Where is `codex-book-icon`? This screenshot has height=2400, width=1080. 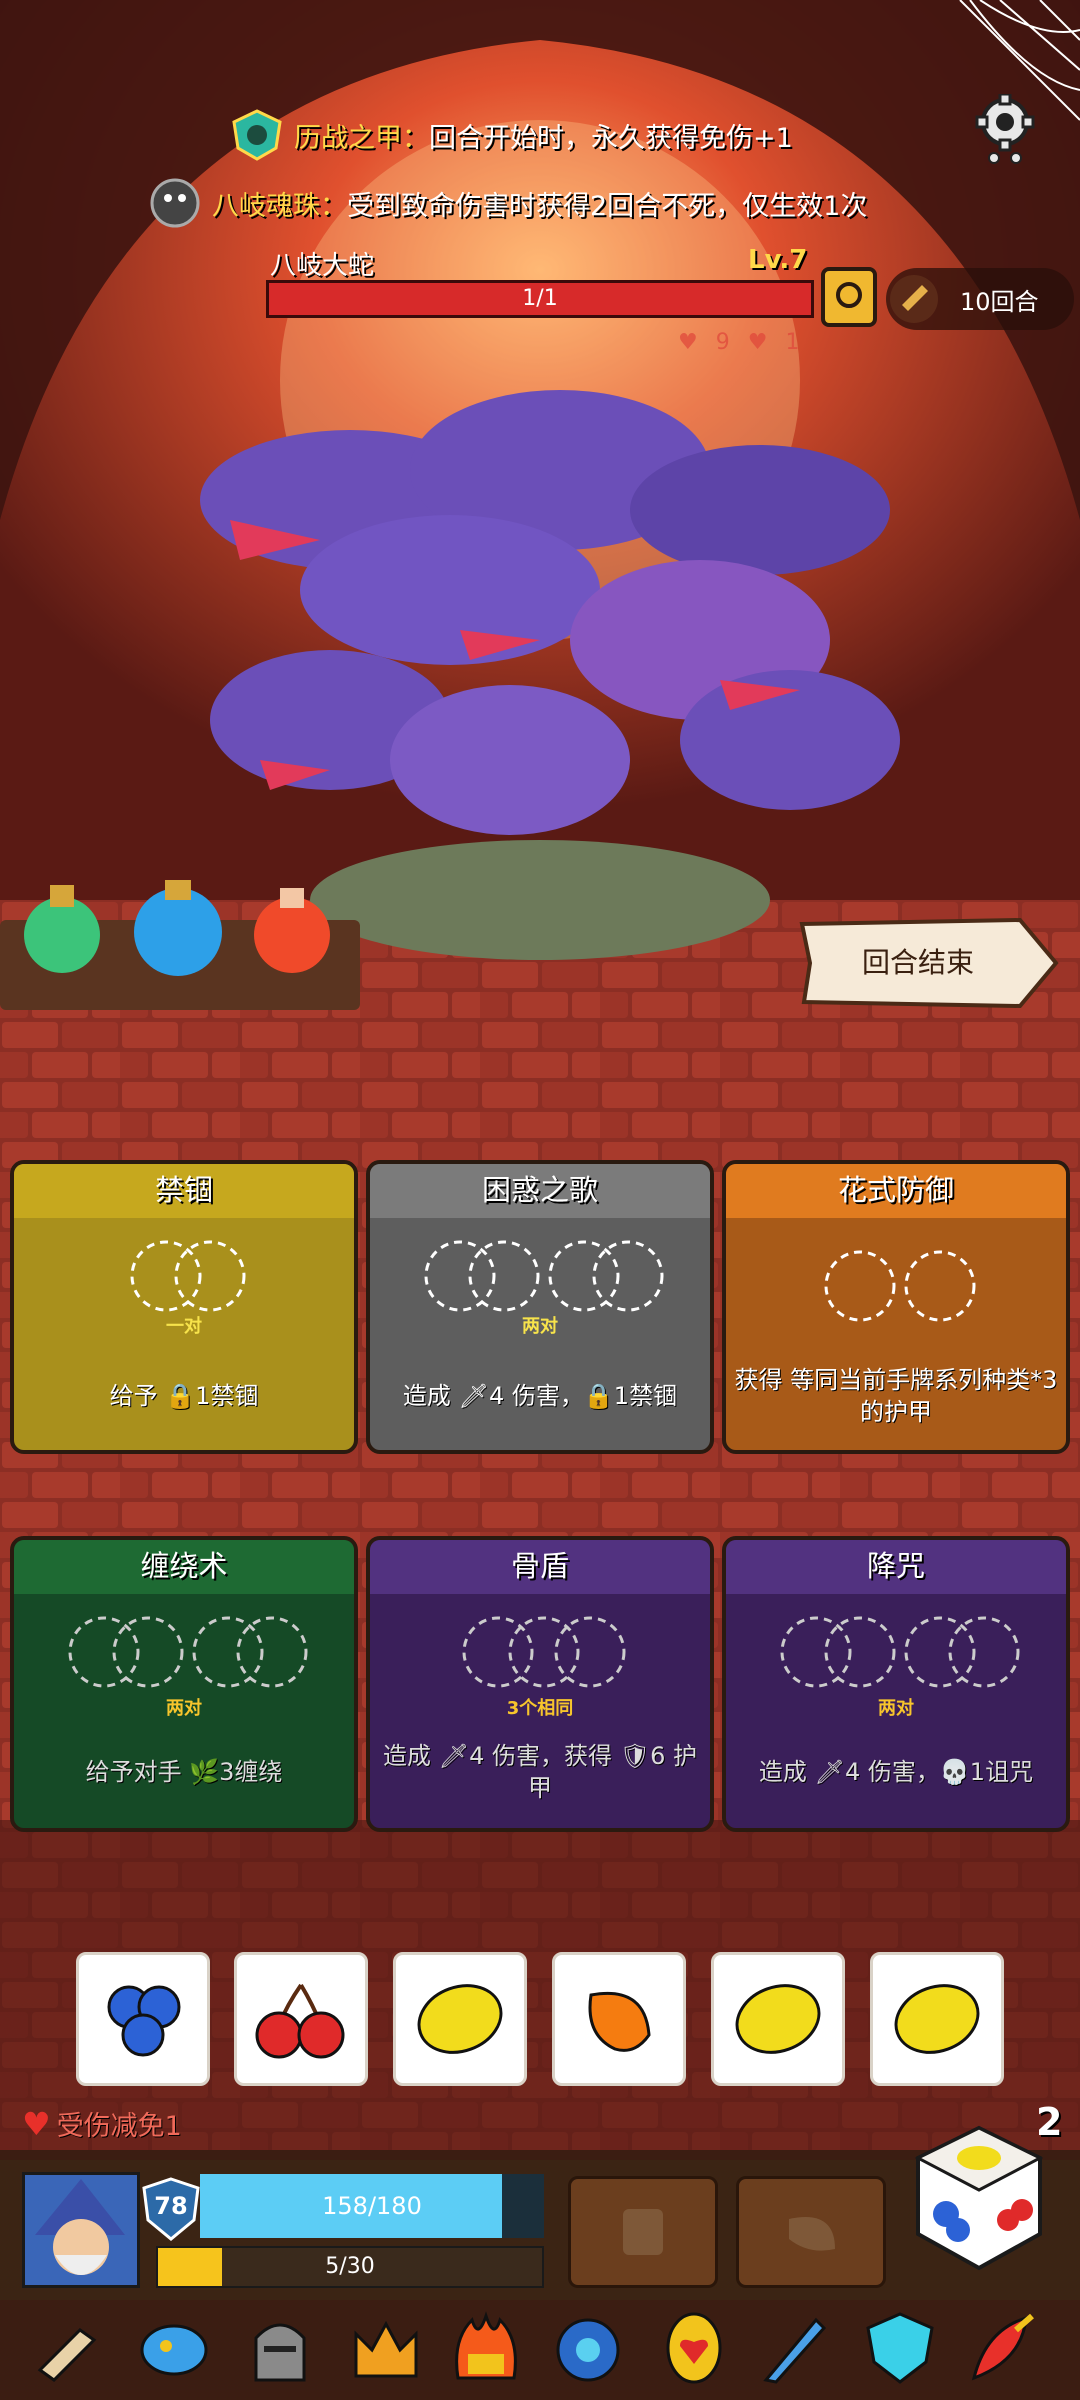
codex-book-icon is located at coordinates (849, 297).